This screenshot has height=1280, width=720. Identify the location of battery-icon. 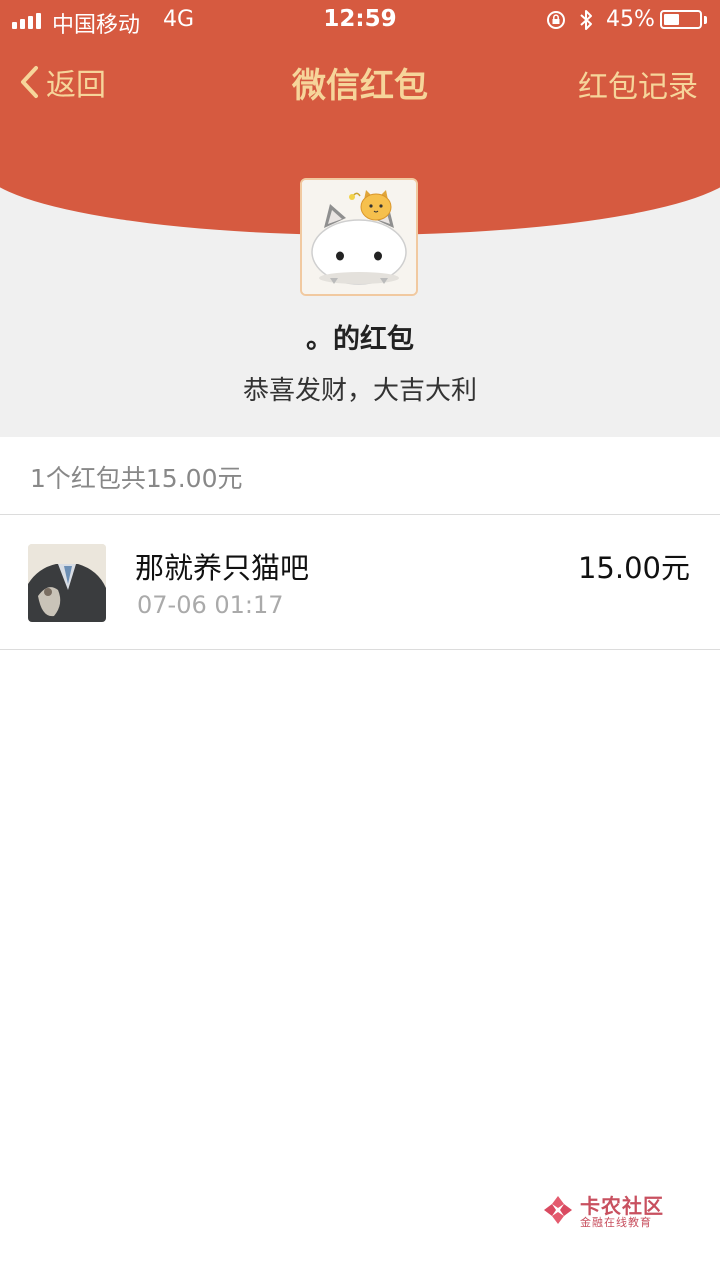
(681, 19).